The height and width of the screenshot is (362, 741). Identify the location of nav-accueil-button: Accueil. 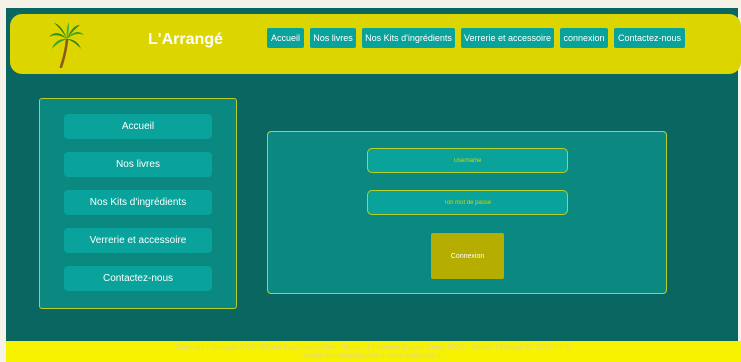
(285, 38).